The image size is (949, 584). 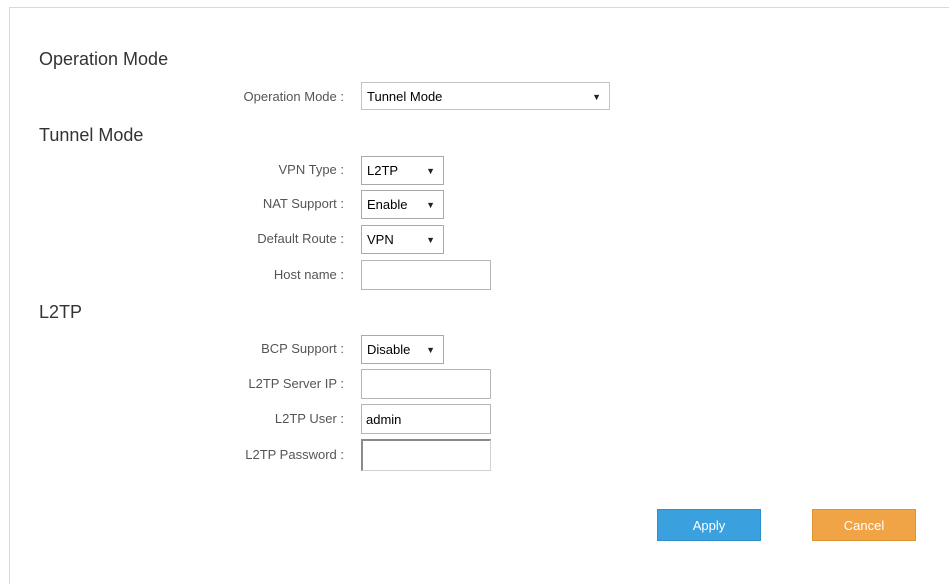 What do you see at coordinates (296, 383) in the screenshot?
I see `l2tp-server-ip-label: L2TP Server IP :` at bounding box center [296, 383].